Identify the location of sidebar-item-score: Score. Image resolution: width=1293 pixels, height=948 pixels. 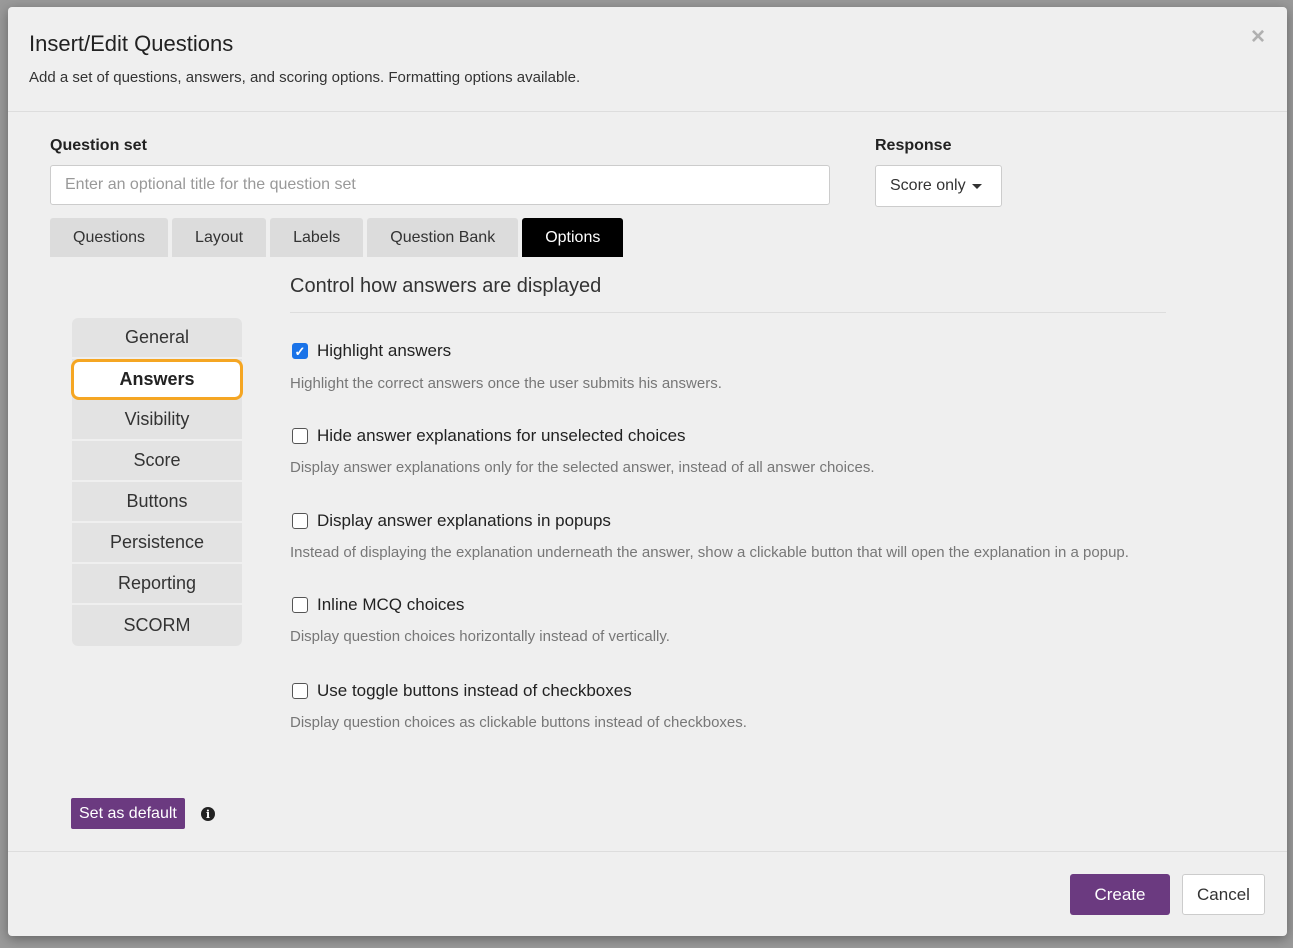
(157, 461).